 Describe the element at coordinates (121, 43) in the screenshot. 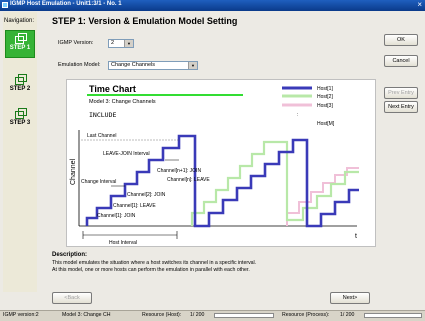

I see `igmp-version-select: 2 ▼` at that location.